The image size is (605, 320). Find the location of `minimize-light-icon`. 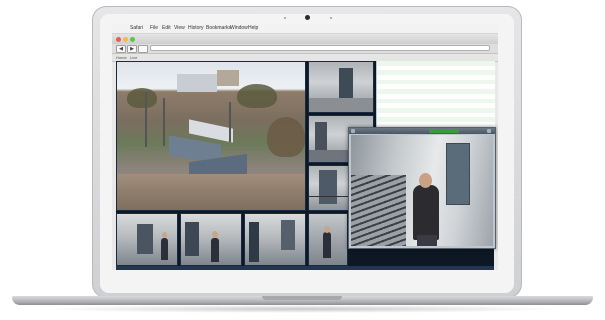

minimize-light-icon is located at coordinates (125, 39).